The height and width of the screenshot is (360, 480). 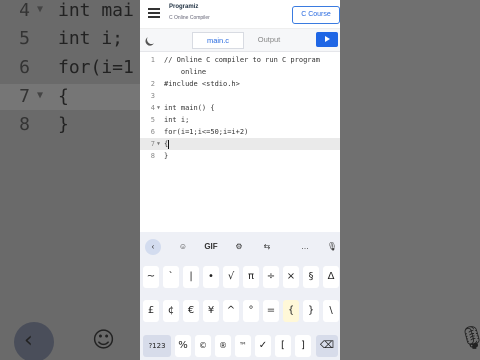 I want to click on backspace-key: ⌫, so click(x=327, y=346).